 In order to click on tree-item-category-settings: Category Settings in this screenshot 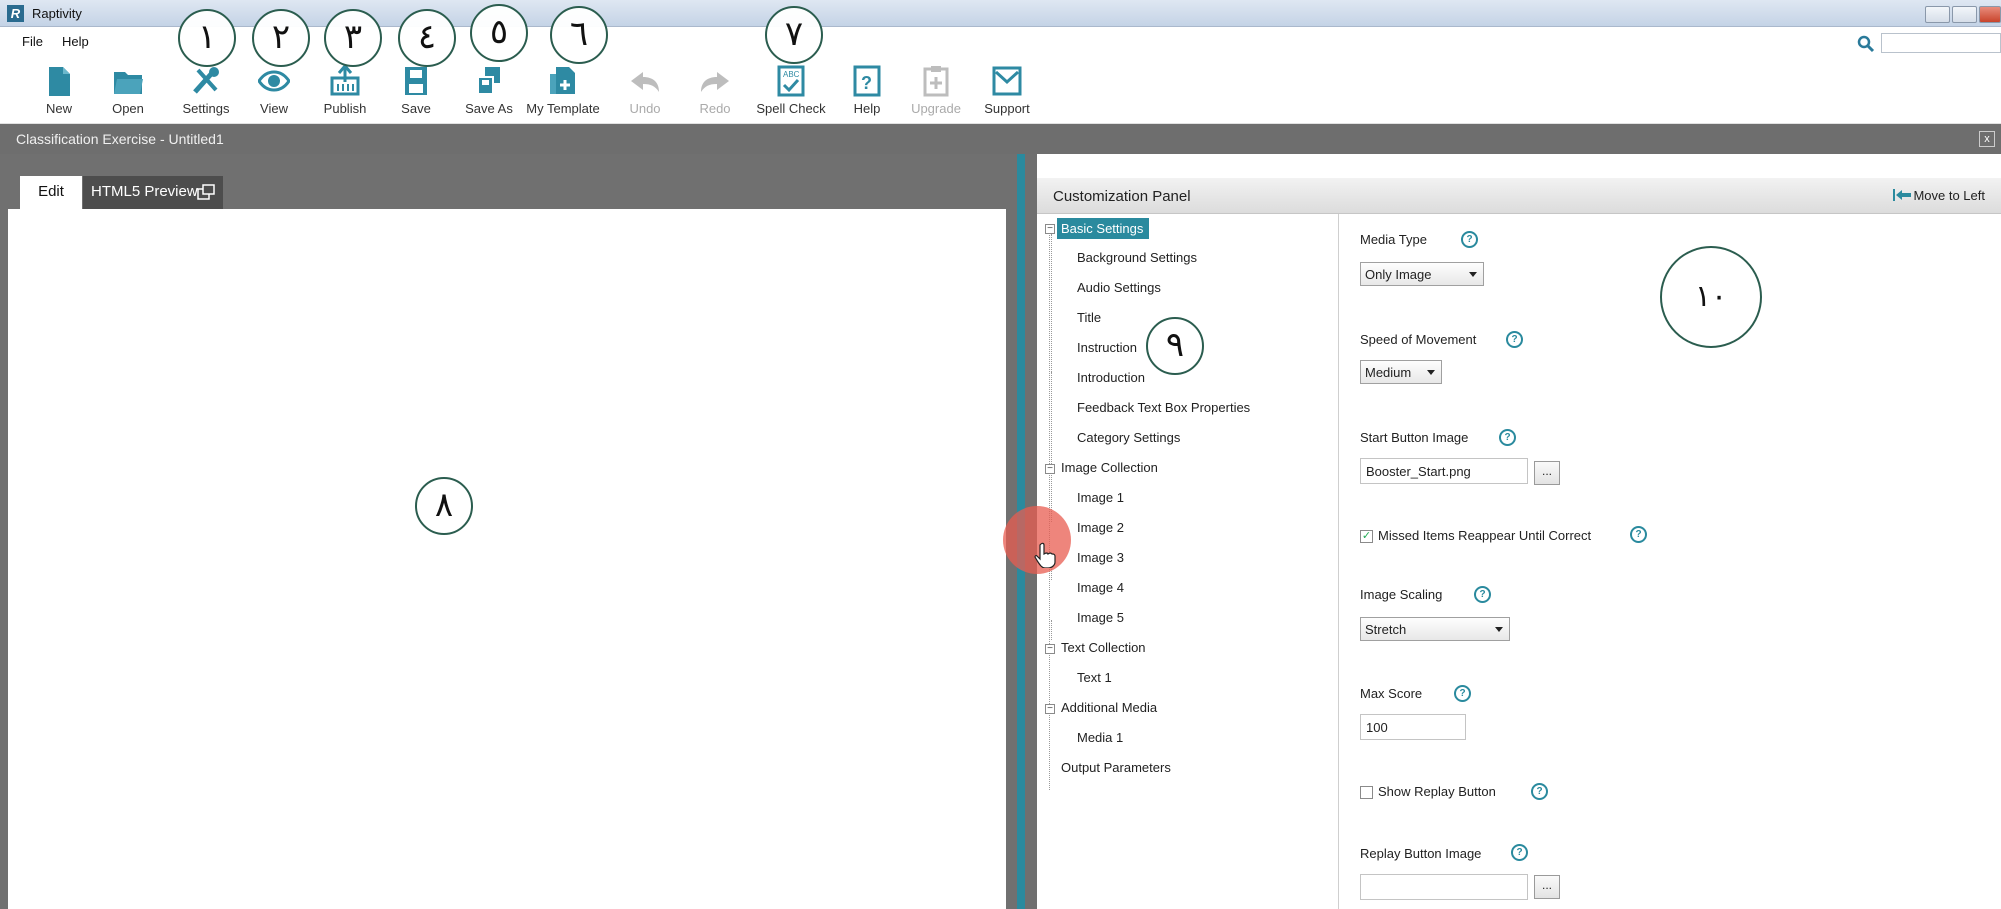, I will do `click(1128, 437)`.